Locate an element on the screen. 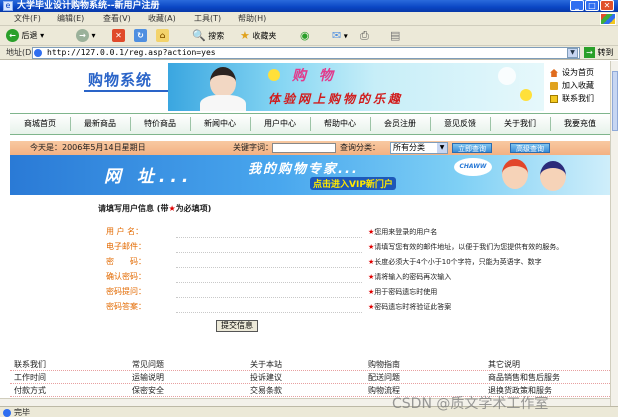  nav-help: 帮助中心 is located at coordinates (340, 124).